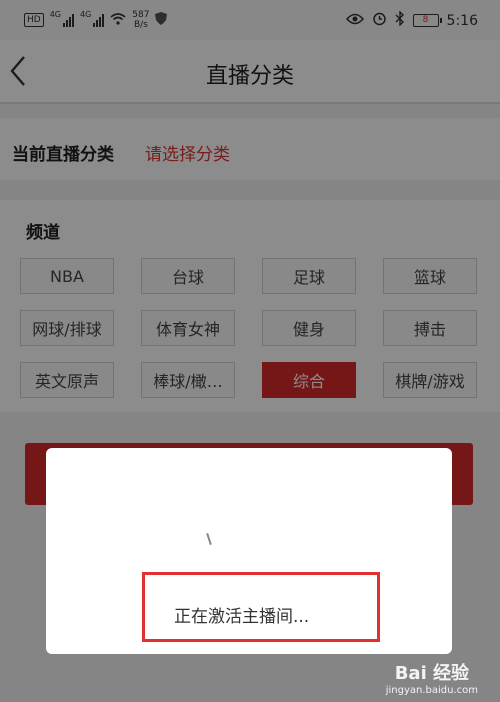 The height and width of the screenshot is (702, 500). I want to click on watermark-logo: Bai 经验, so click(432, 673).